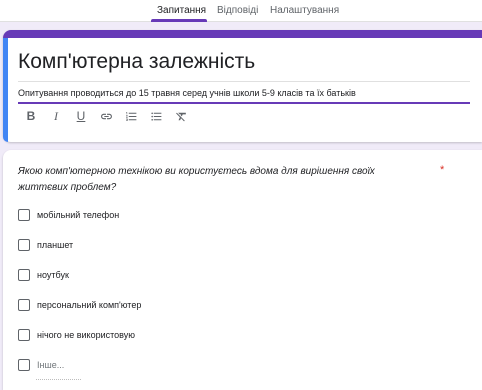 The height and width of the screenshot is (390, 482). I want to click on required-indicator: *, so click(442, 170).